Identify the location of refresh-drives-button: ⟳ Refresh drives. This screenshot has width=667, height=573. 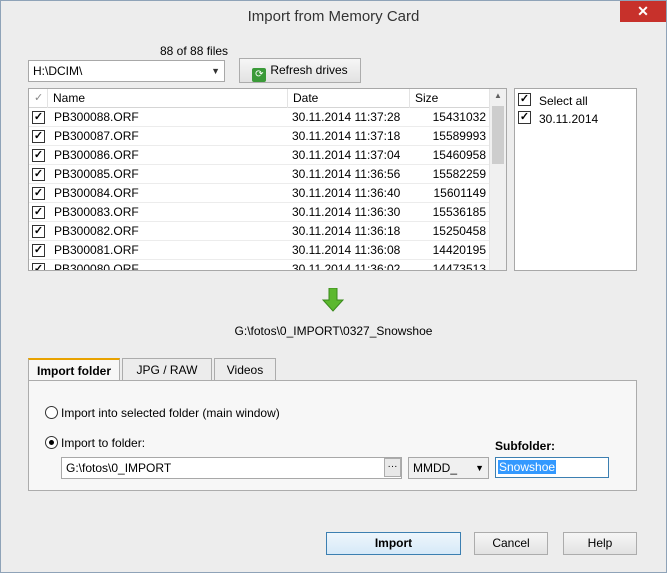
(300, 70).